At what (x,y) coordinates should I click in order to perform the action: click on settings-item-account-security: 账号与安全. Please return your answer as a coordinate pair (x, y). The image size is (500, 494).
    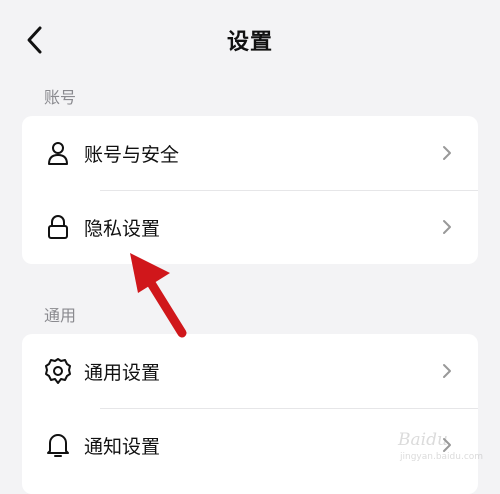
    Looking at the image, I should click on (250, 153).